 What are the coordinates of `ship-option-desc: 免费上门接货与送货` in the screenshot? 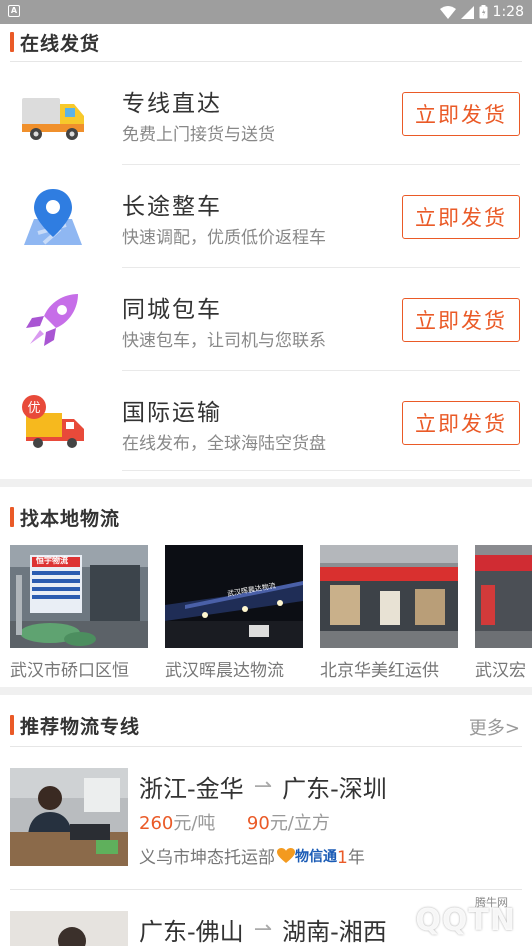 It's located at (198, 135).